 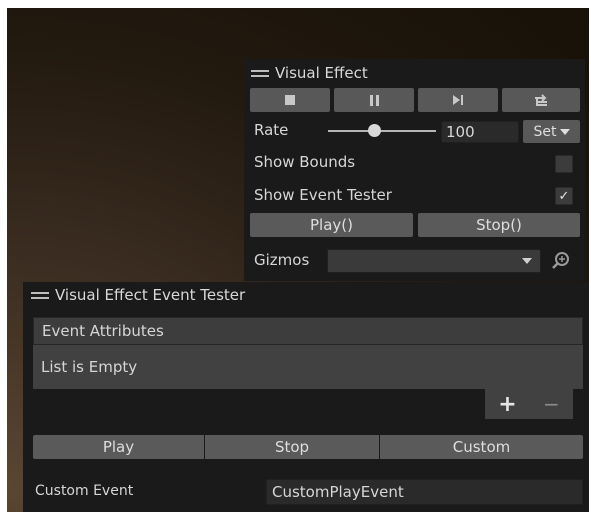 I want to click on play-function-button: Play(), so click(x=331, y=225).